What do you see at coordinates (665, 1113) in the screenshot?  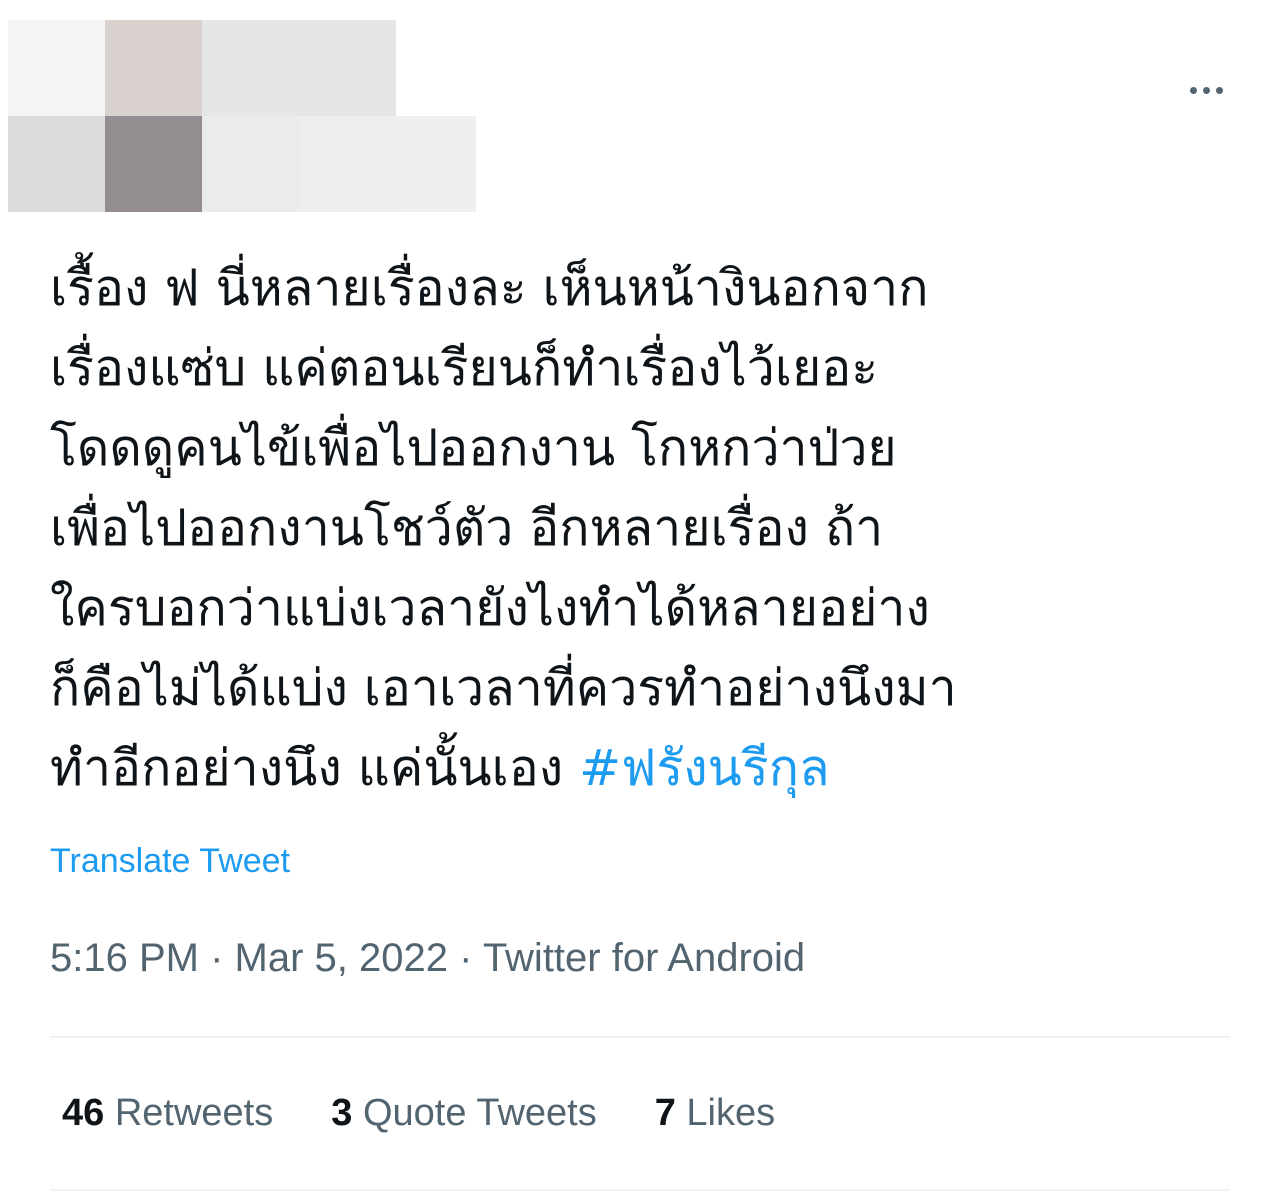 I see `likes-count: 7` at bounding box center [665, 1113].